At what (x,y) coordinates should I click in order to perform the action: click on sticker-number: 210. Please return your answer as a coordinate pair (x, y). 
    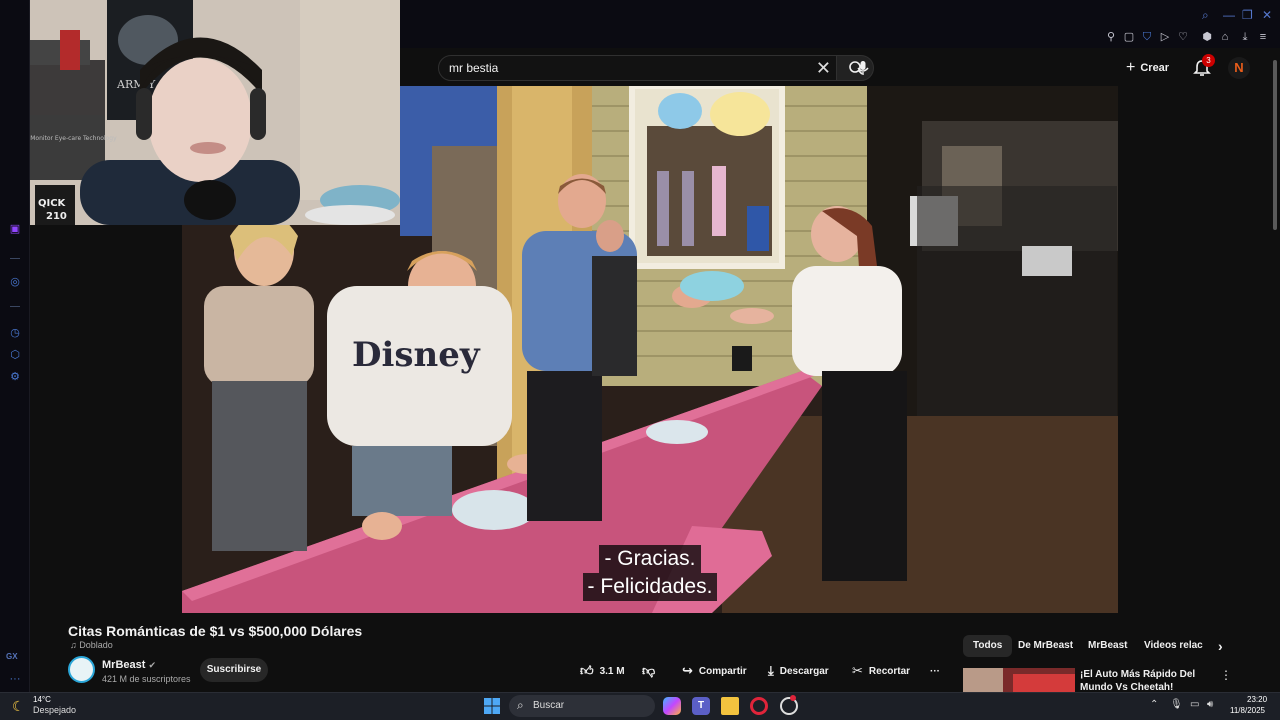
    Looking at the image, I should click on (56, 216).